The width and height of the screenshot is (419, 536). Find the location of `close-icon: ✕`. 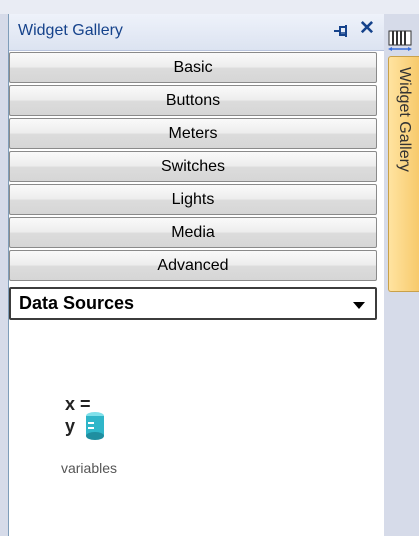

close-icon: ✕ is located at coordinates (367, 29).